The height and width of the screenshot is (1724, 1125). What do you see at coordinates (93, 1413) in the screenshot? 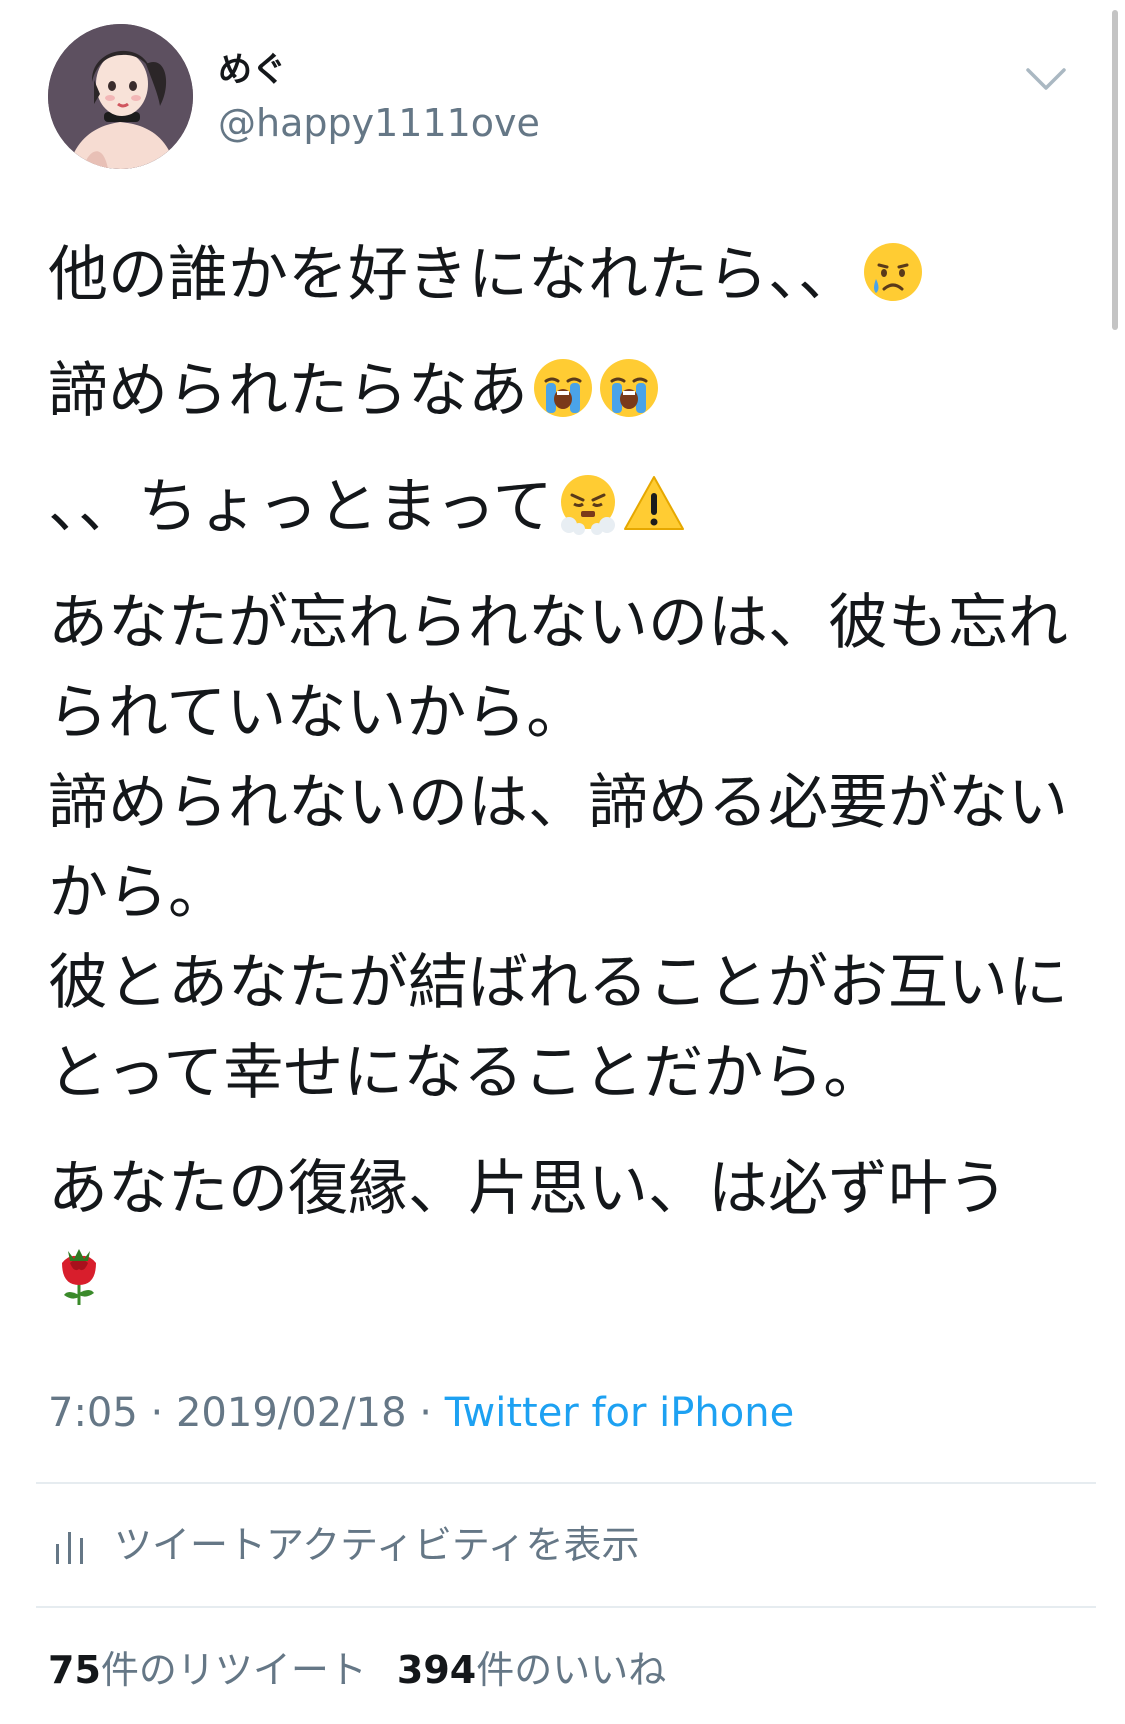
I see `tweet-time: 7:05` at bounding box center [93, 1413].